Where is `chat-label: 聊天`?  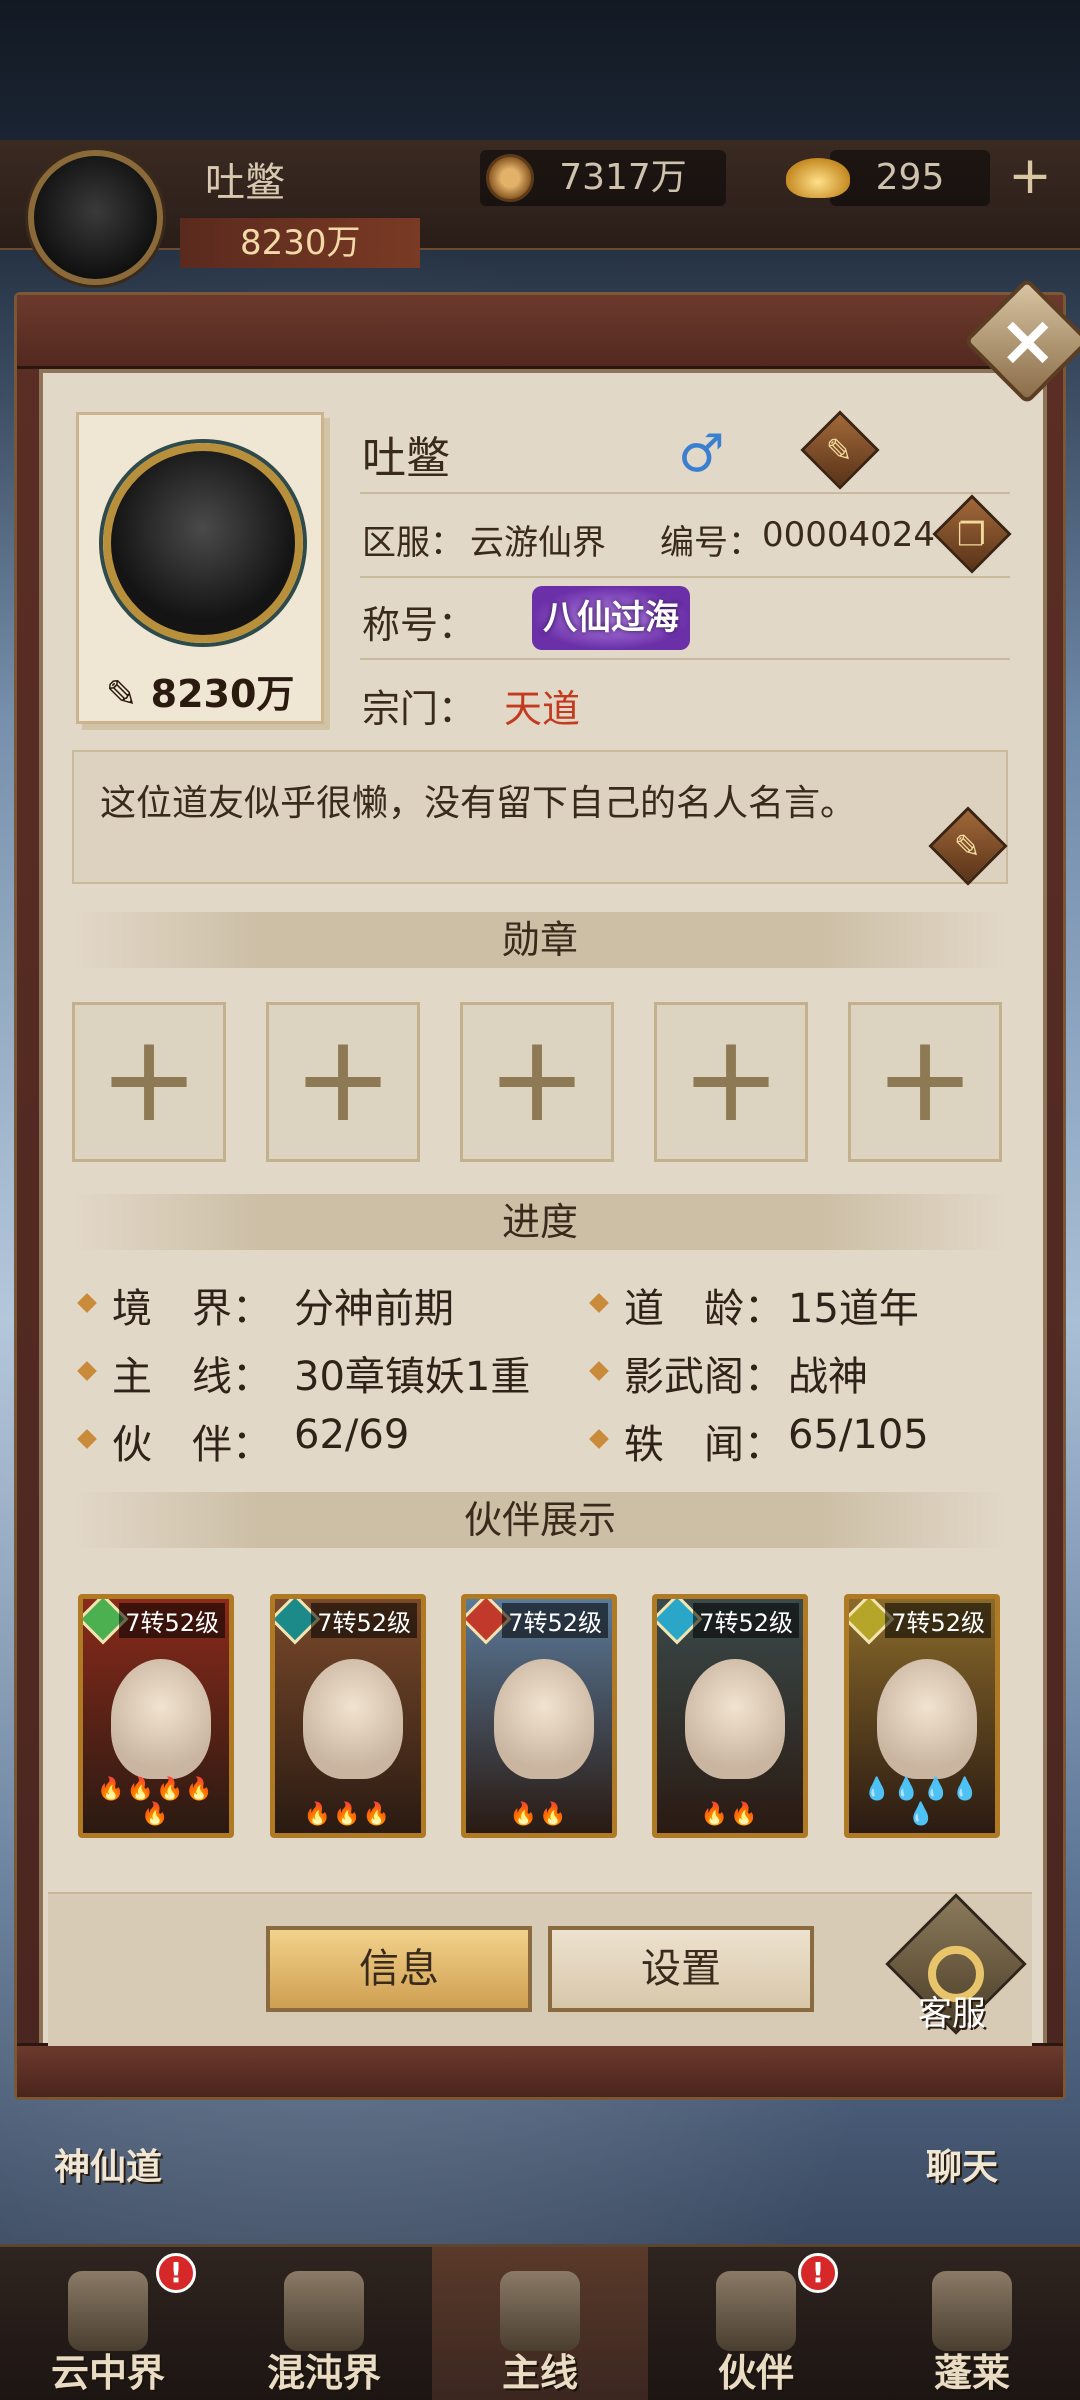
chat-label: 聊天 is located at coordinates (962, 2164).